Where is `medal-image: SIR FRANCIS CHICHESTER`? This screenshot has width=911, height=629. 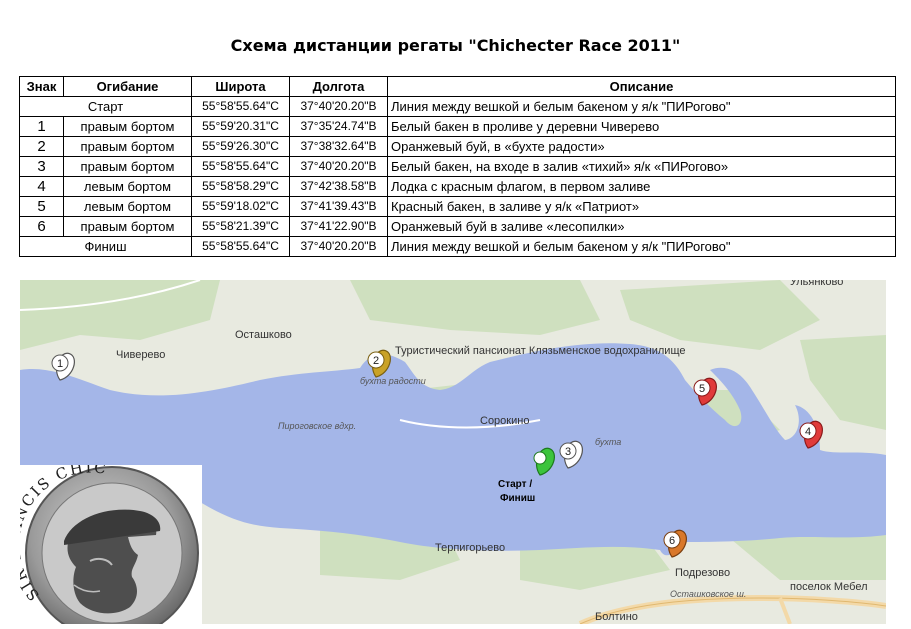 medal-image: SIR FRANCIS CHICHESTER is located at coordinates (102, 540).